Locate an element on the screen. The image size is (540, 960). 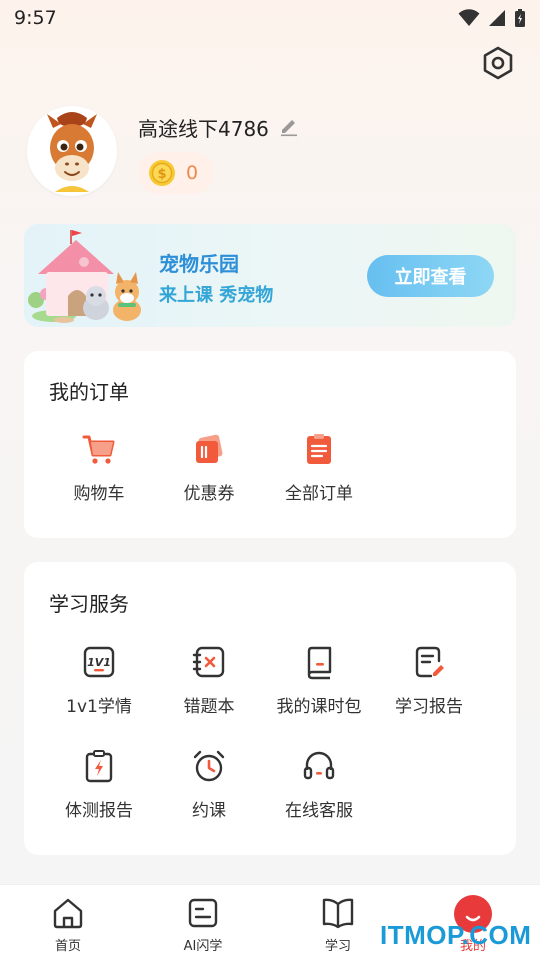
pet-park-banner: 宠物乐园 来上课 秀宠物 立即查看 is located at coordinates (270, 275).